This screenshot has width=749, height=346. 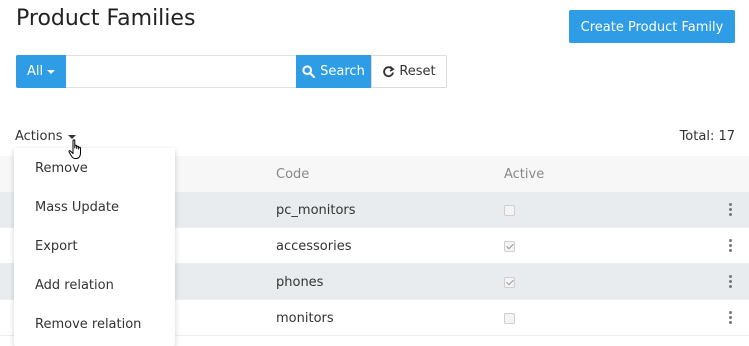 What do you see at coordinates (181, 71) in the screenshot?
I see `search-input` at bounding box center [181, 71].